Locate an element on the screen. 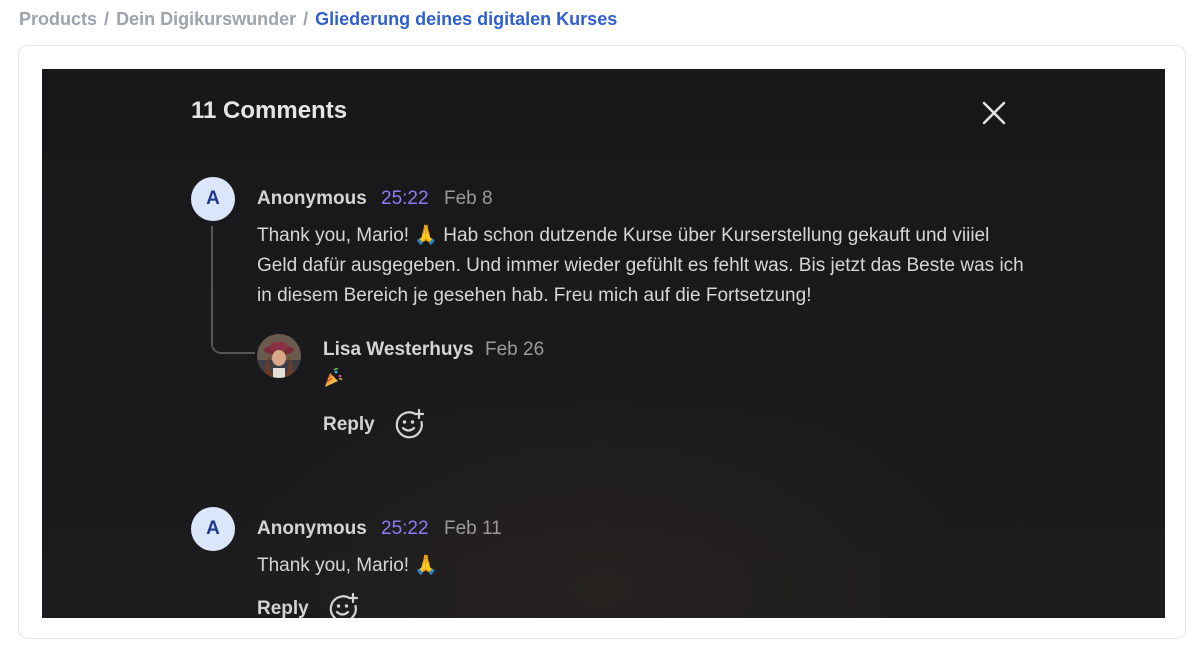 The height and width of the screenshot is (650, 1200). breadcrumb-item-course: Dein Digikurswunder is located at coordinates (206, 19).